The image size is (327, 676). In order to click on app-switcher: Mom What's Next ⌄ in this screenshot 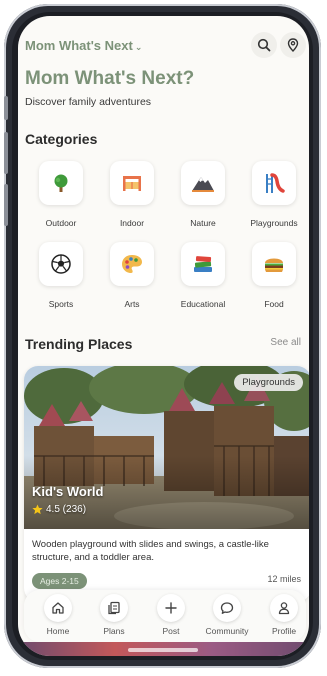, I will do `click(83, 45)`.